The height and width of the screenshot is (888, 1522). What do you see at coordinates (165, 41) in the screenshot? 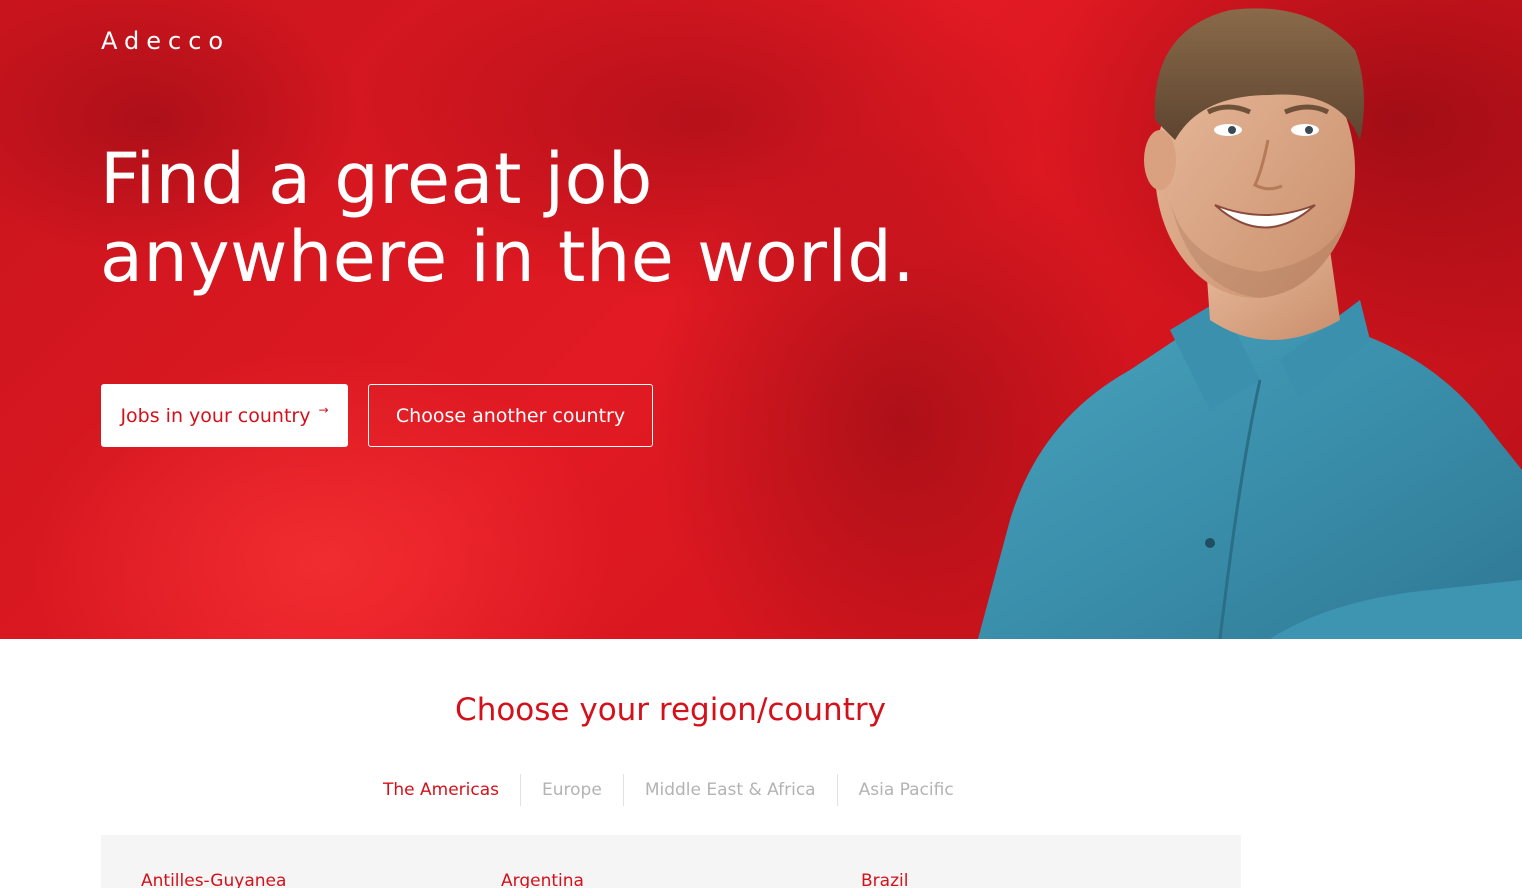
I see `adecco-logo: Adecco` at bounding box center [165, 41].